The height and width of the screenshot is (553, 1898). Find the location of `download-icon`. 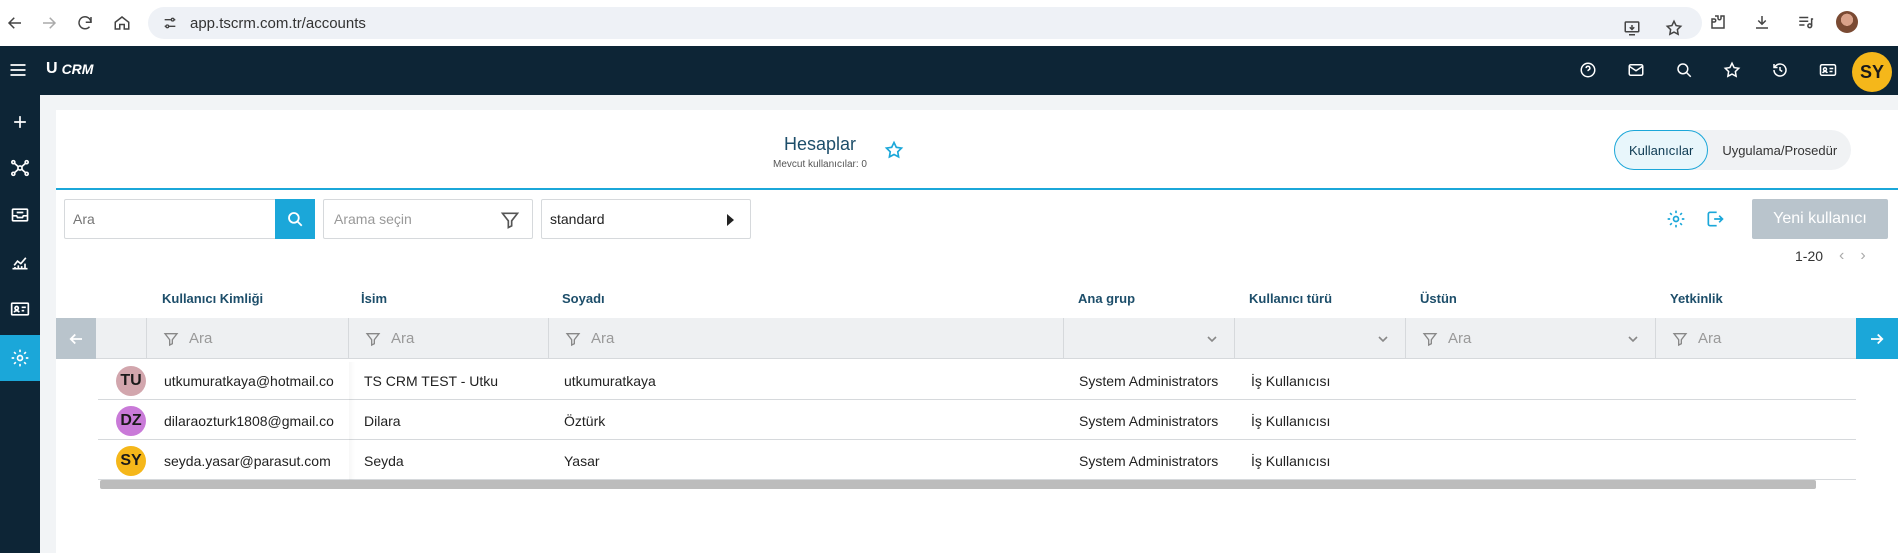

download-icon is located at coordinates (1762, 22).